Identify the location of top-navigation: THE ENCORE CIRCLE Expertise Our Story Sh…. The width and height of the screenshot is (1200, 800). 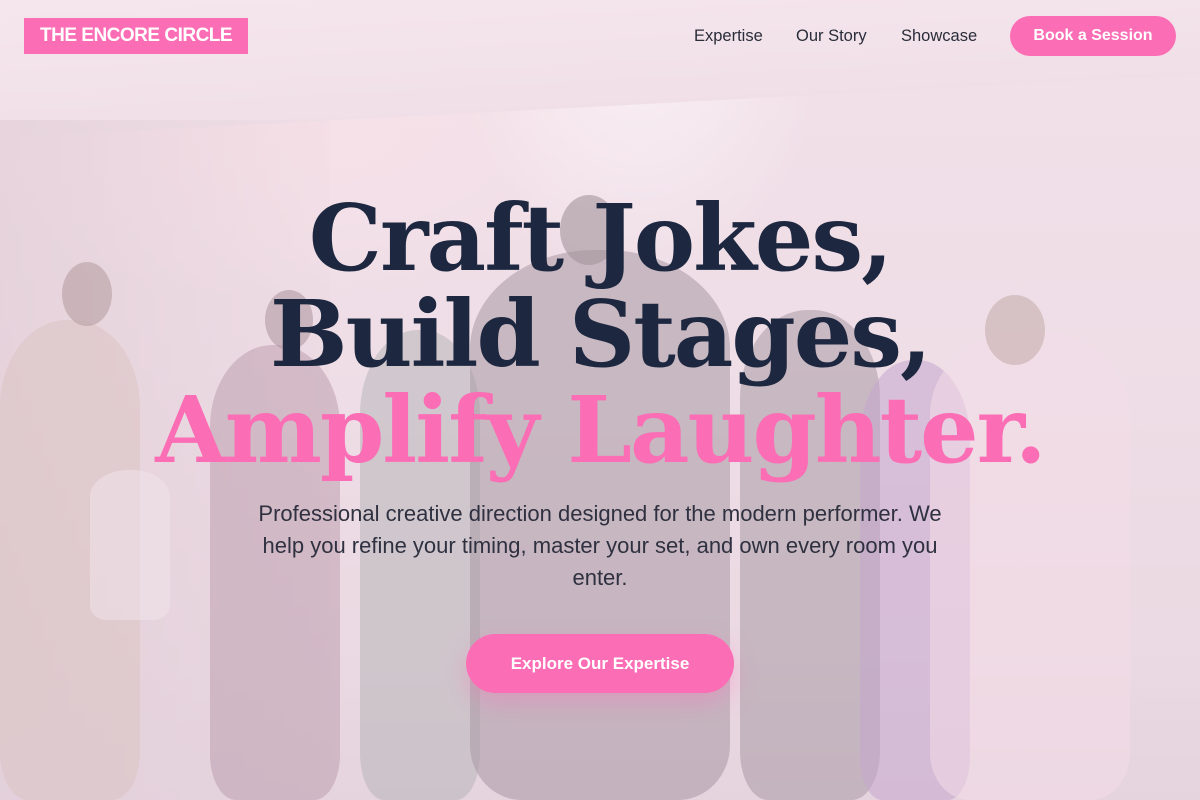
(600, 36).